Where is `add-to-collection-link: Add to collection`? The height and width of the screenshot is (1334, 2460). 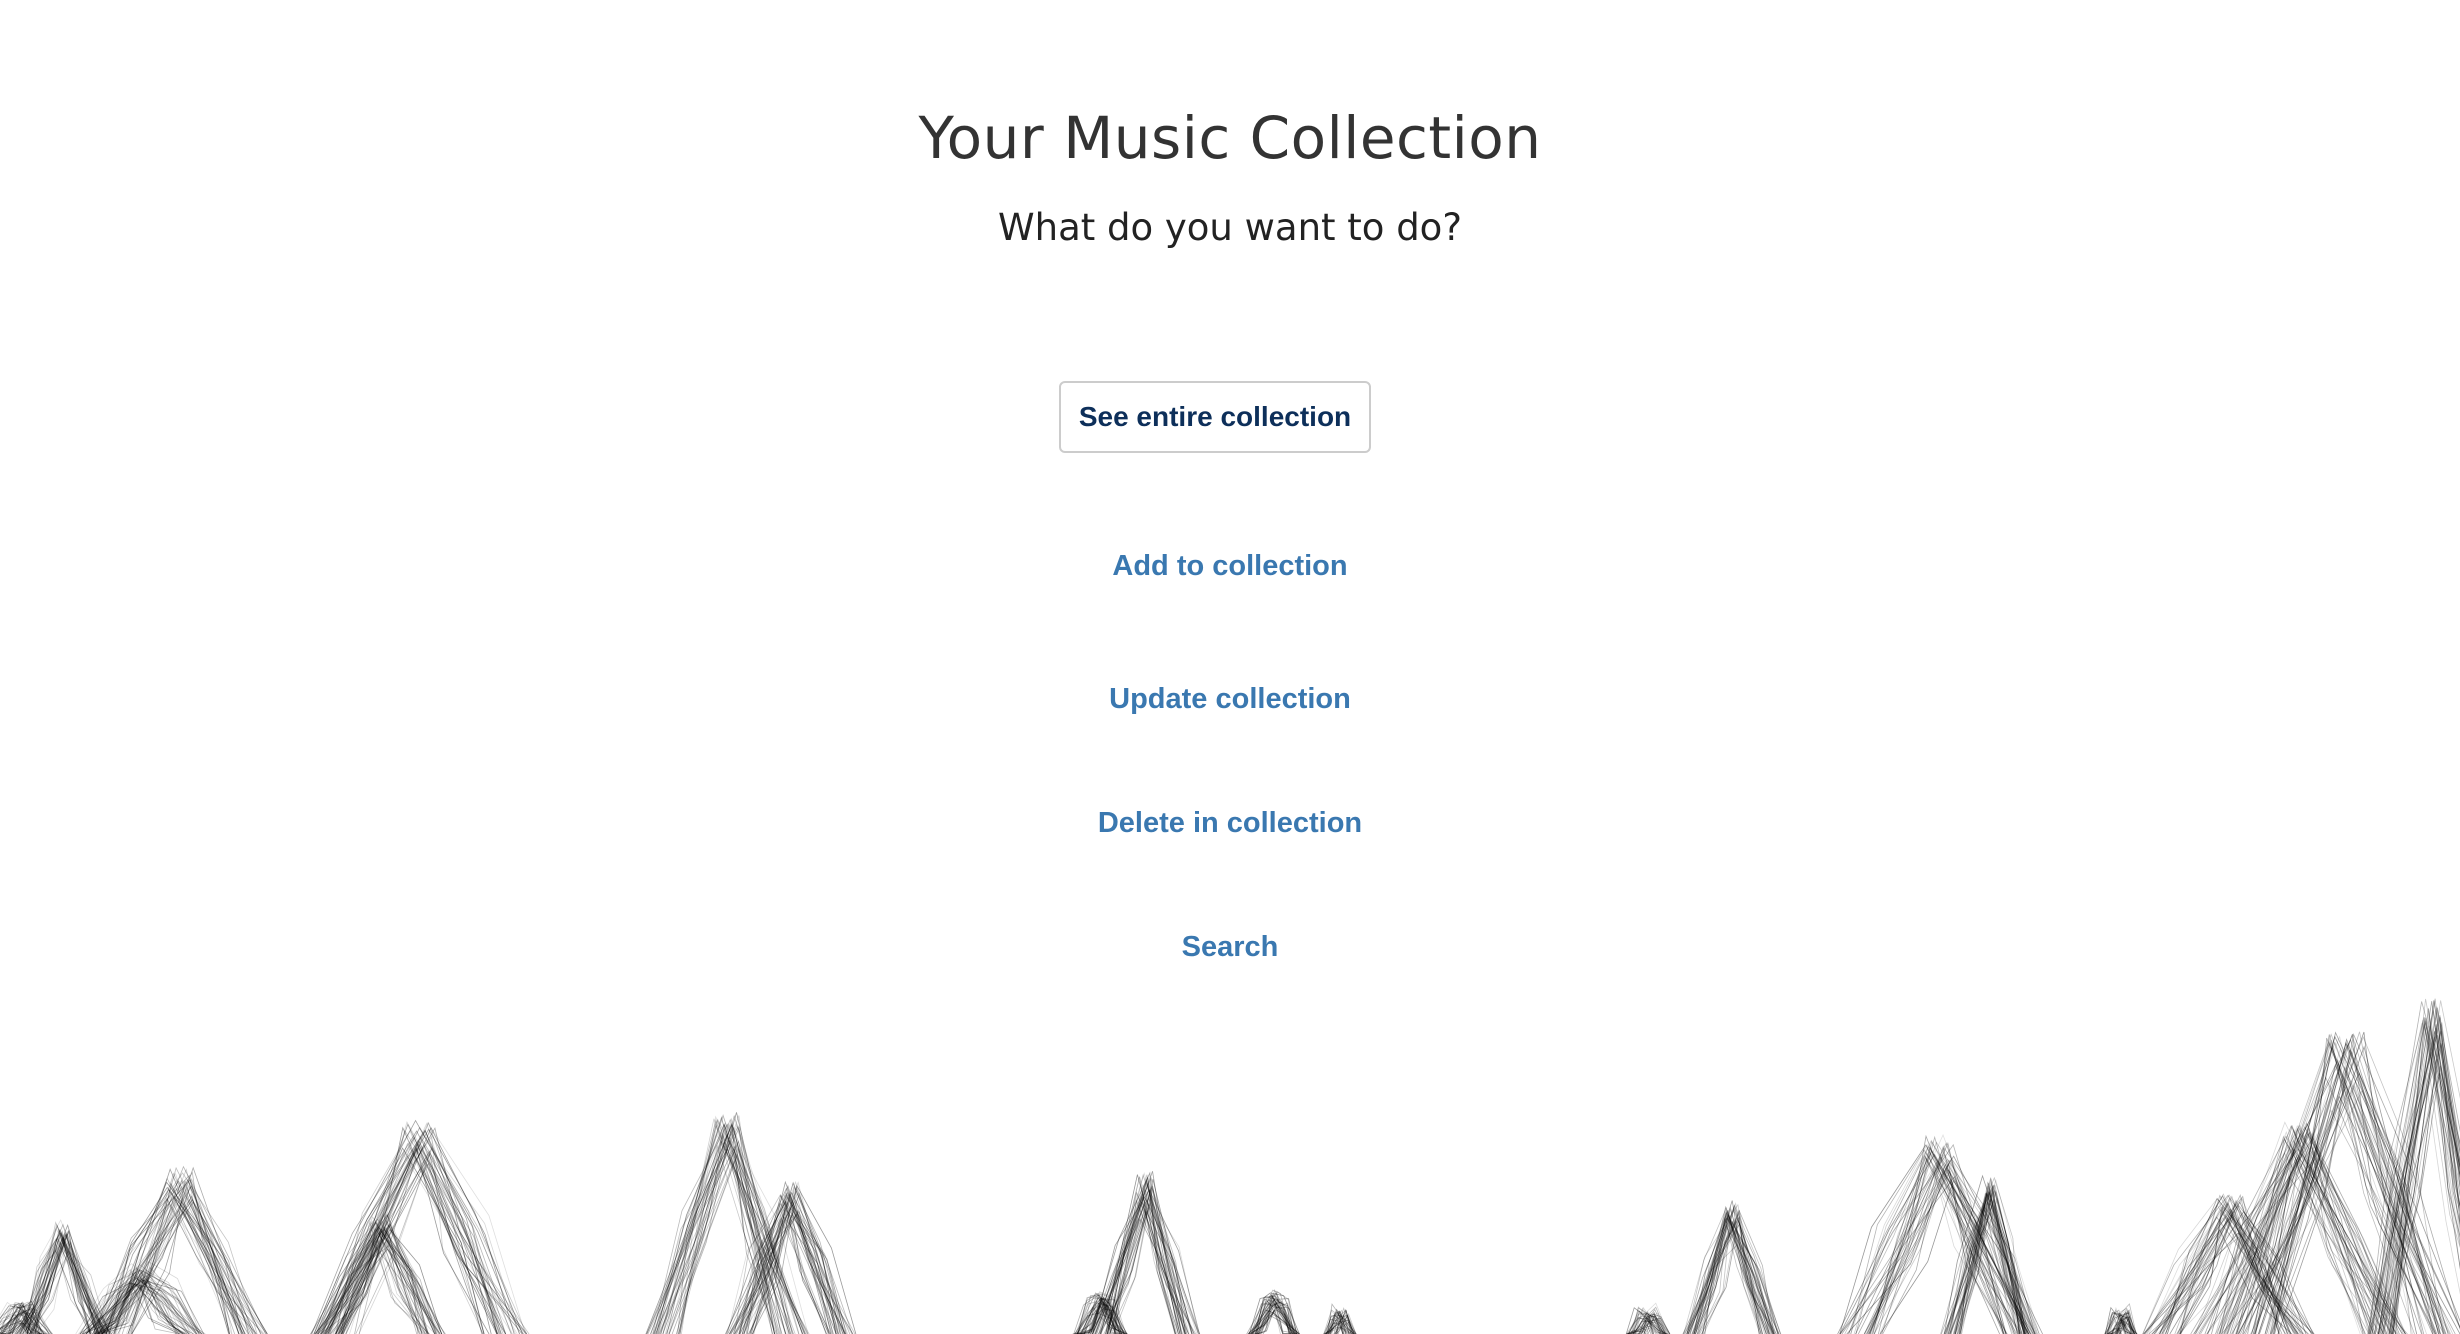
add-to-collection-link: Add to collection is located at coordinates (1229, 566).